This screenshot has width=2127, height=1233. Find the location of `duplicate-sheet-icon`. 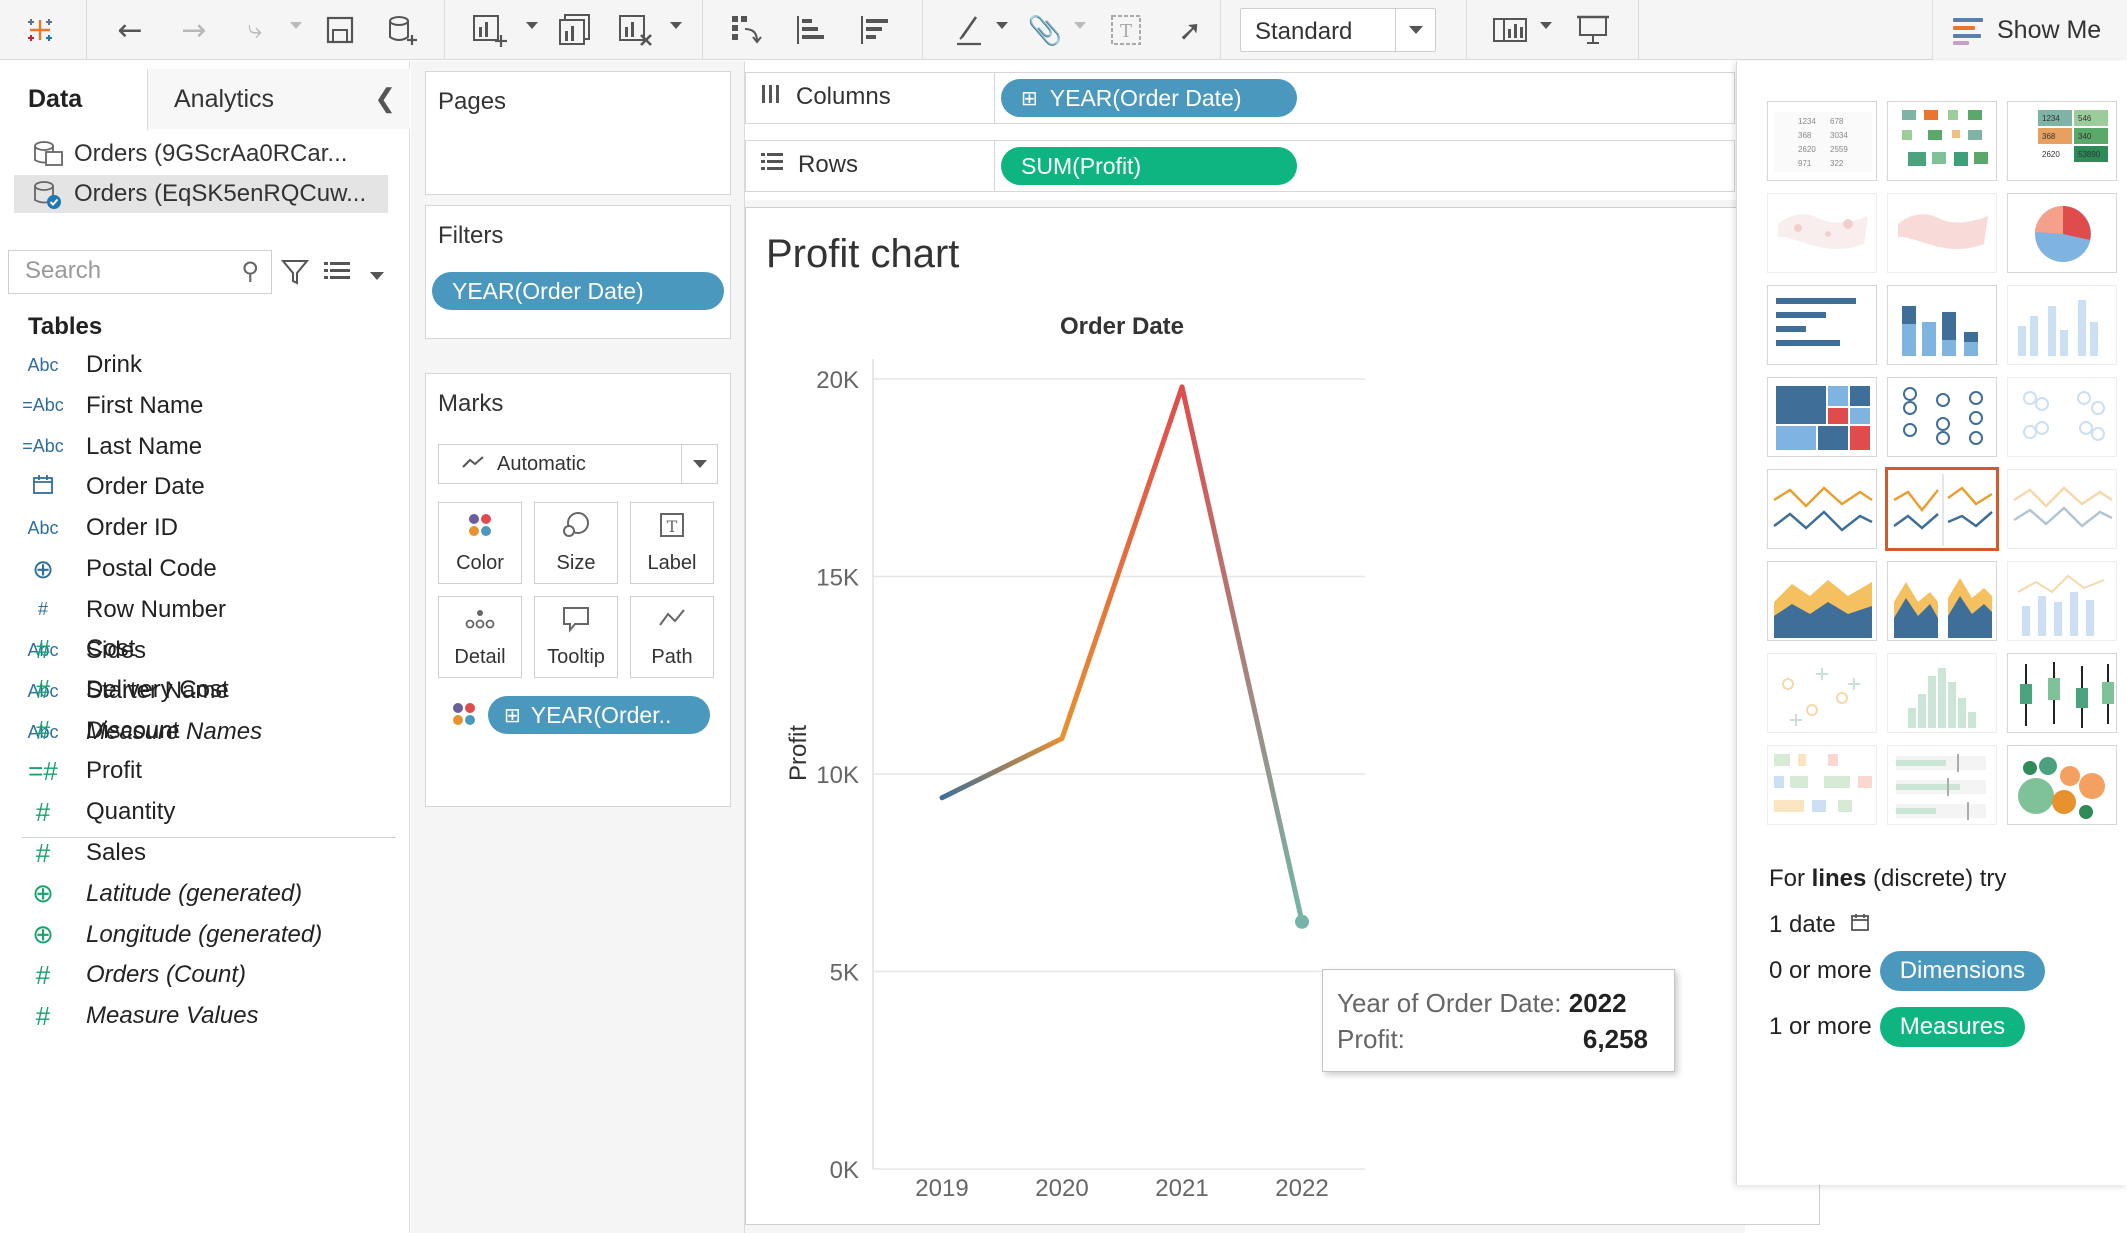

duplicate-sheet-icon is located at coordinates (575, 30).